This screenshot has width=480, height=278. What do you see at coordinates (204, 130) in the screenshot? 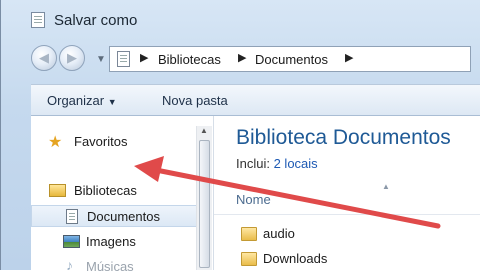
I see `scroll-up-icon: ▲` at bounding box center [204, 130].